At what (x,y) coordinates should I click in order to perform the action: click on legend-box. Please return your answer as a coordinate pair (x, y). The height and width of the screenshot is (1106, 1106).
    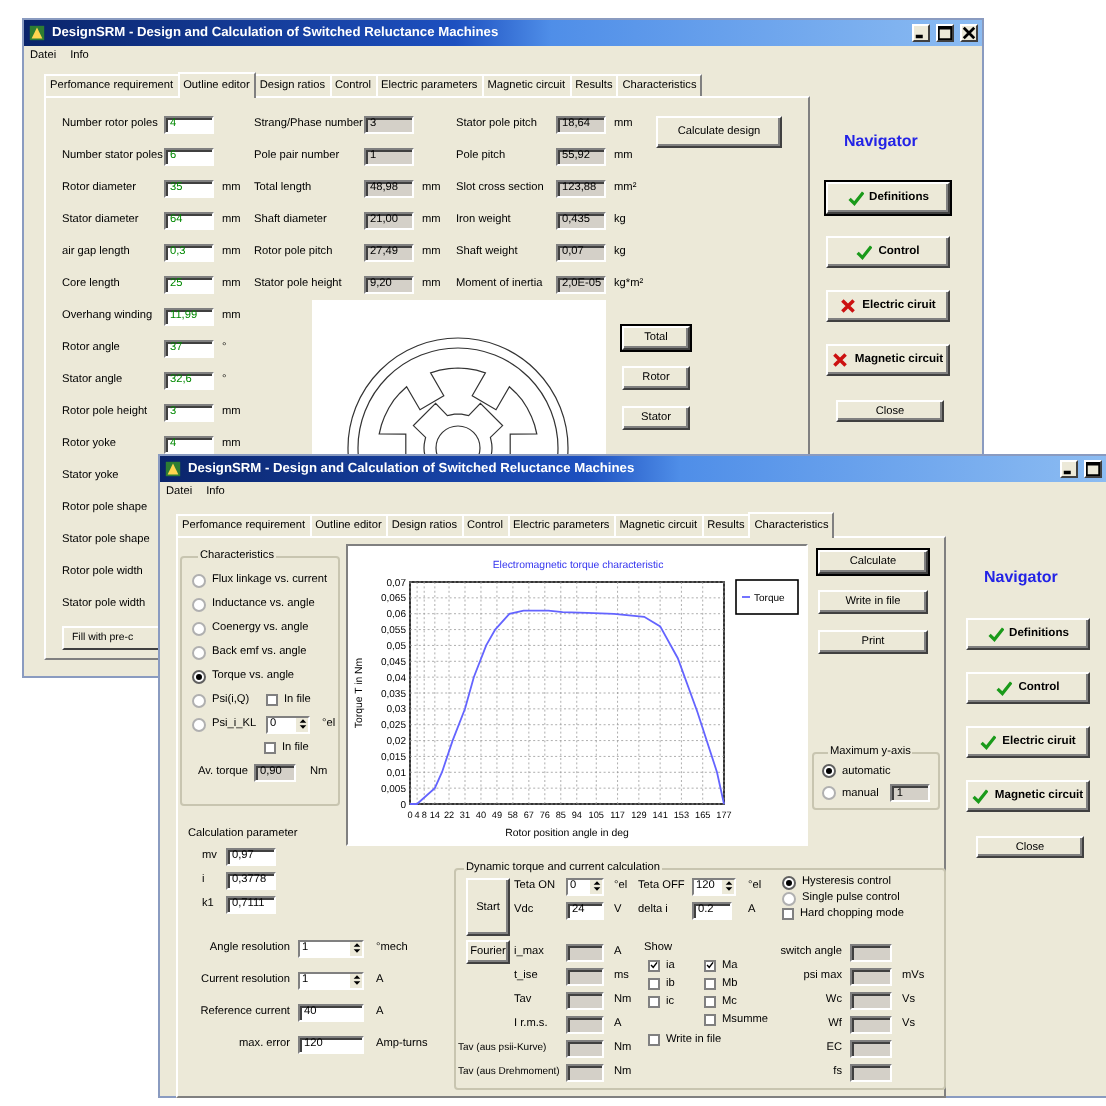
    Looking at the image, I should click on (767, 597).